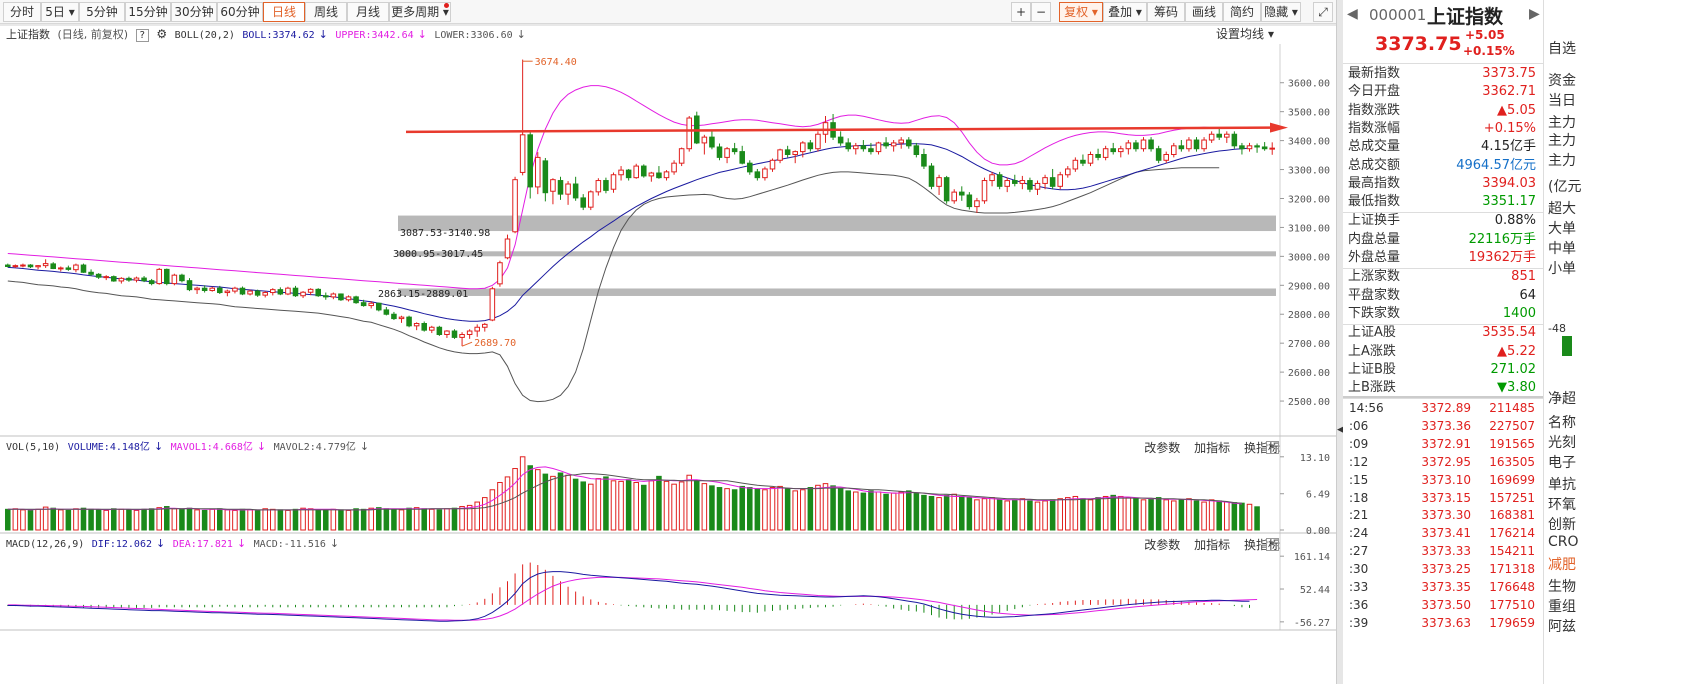 This screenshot has width=1701, height=684. What do you see at coordinates (1359, 443) in the screenshot?
I see `tick-time: :09` at bounding box center [1359, 443].